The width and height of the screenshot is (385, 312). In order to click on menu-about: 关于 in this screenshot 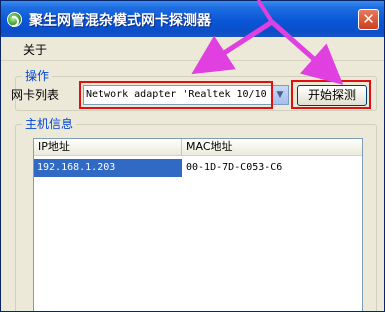, I will do `click(35, 49)`.